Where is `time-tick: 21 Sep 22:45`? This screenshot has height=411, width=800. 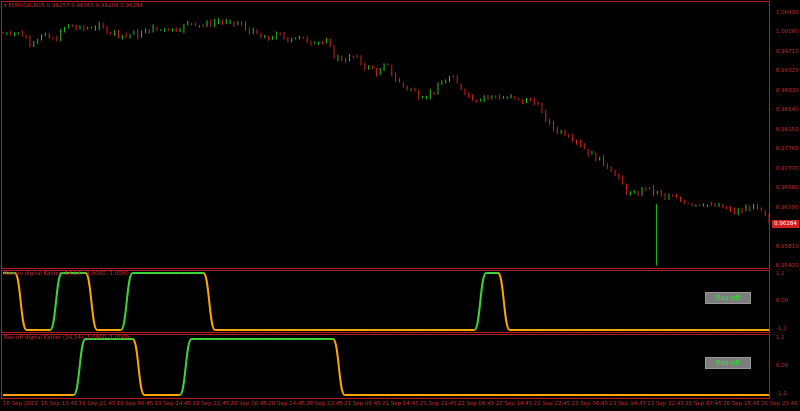 time-tick: 21 Sep 22:45 is located at coordinates (438, 404).